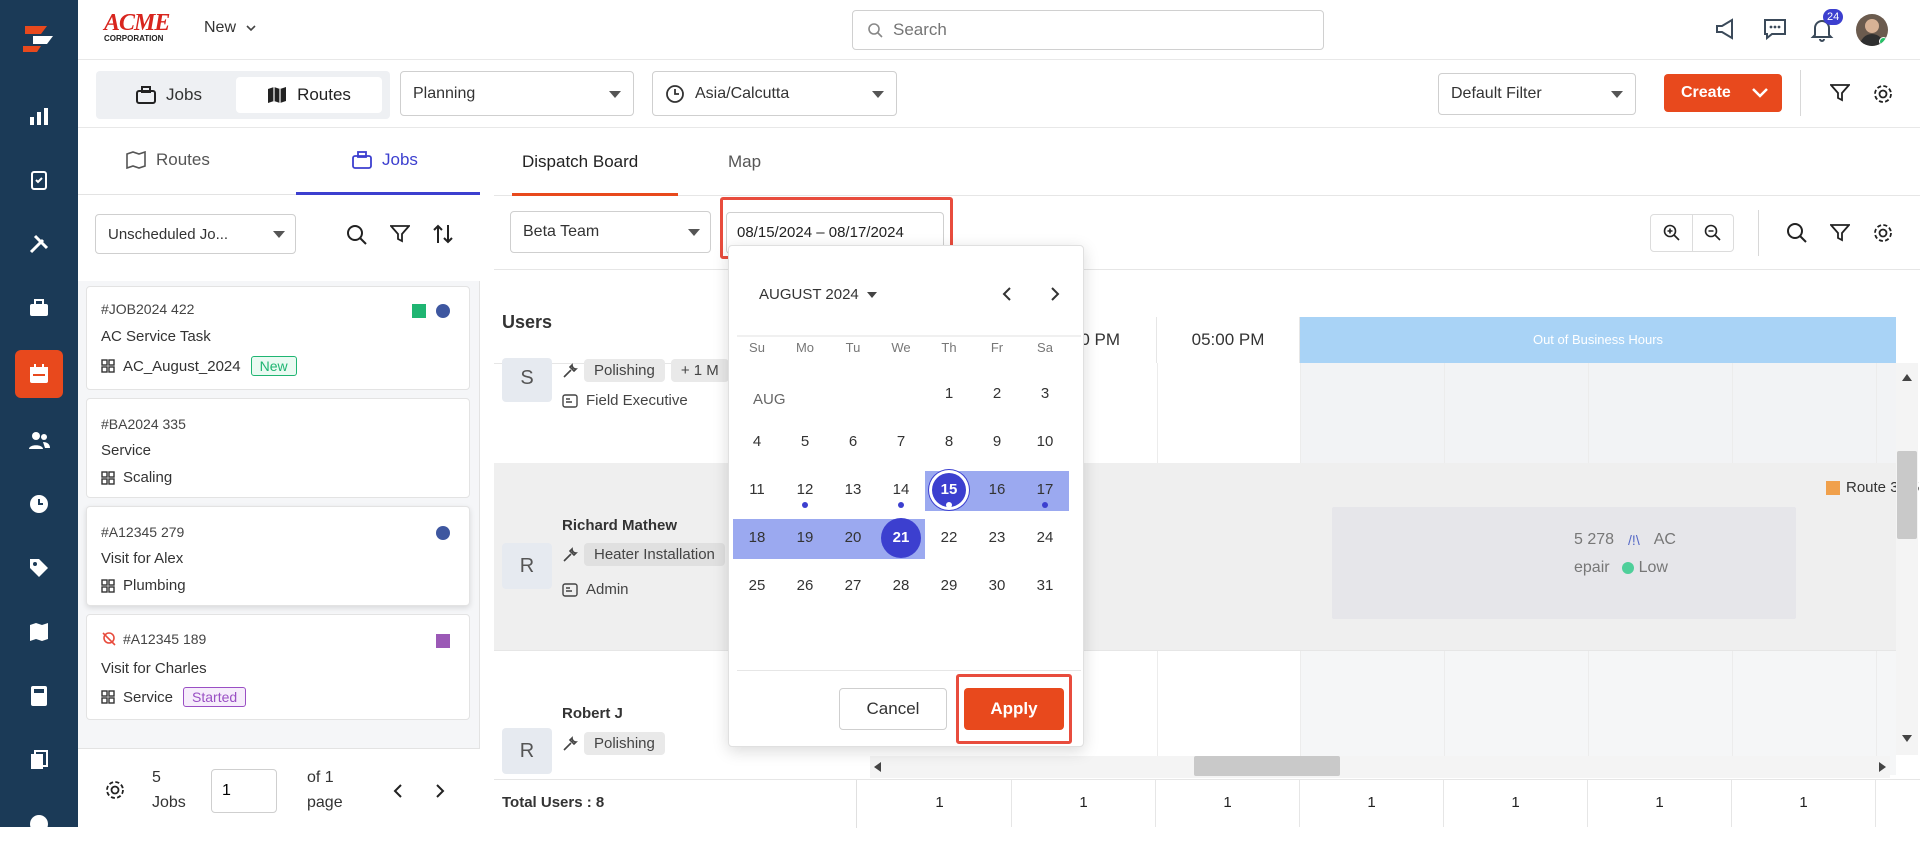  I want to click on scroll-left-icon, so click(878, 767).